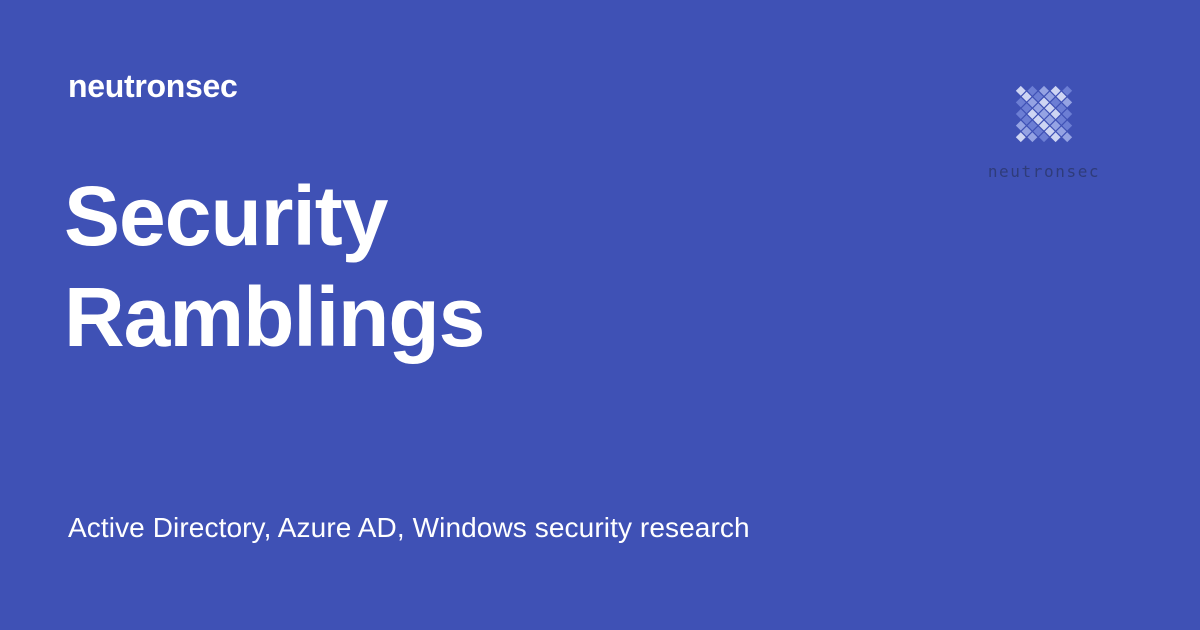  I want to click on site-name: neutronsec, so click(153, 86).